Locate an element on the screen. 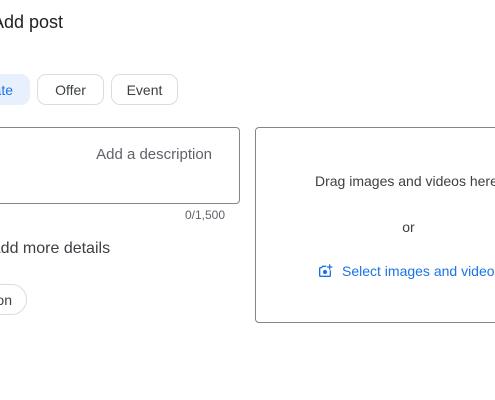  character-counter: 0/1,500 is located at coordinates (204, 215).